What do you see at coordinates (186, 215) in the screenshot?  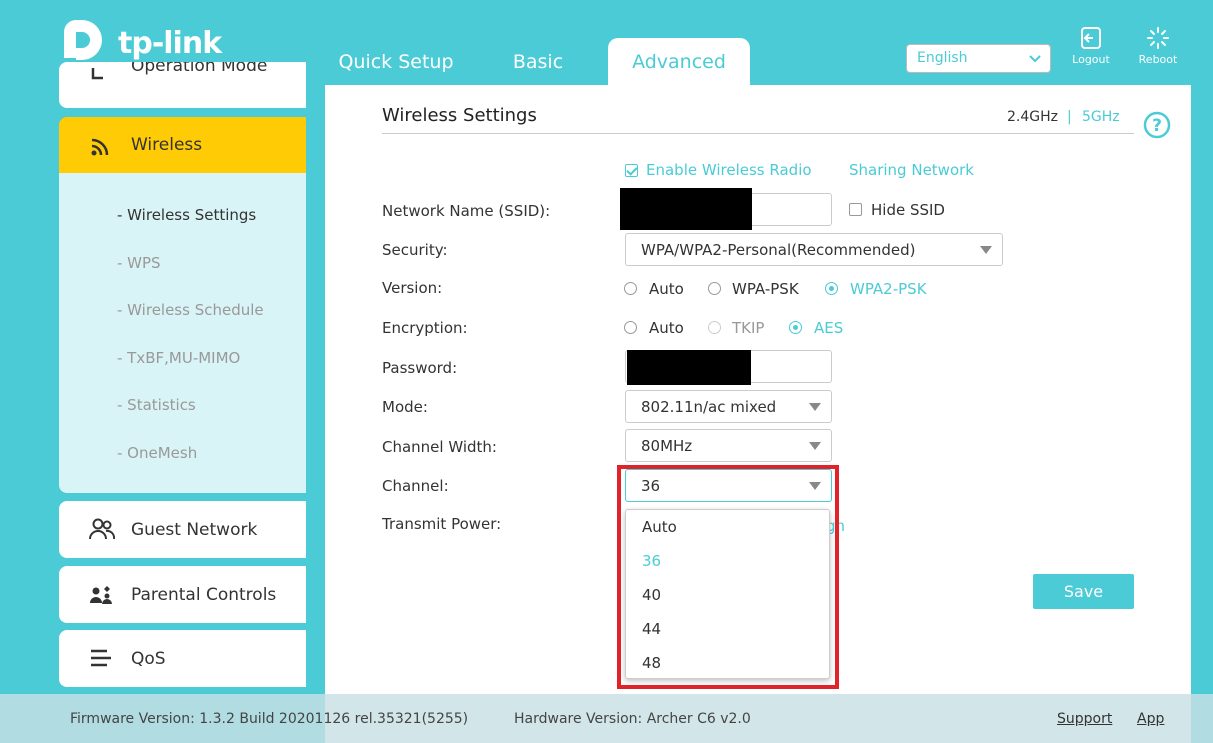 I see `sidebar-subitem-wireless-settings: - Wireless Settings` at bounding box center [186, 215].